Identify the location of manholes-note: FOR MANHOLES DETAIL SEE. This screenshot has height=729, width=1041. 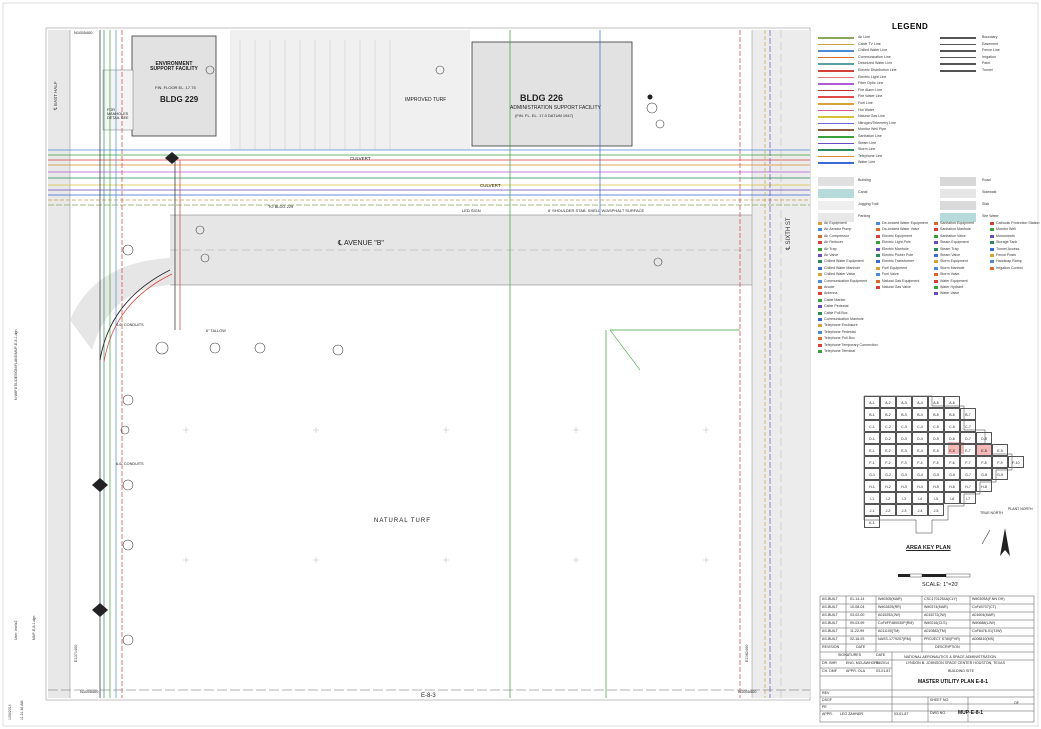
(118, 114).